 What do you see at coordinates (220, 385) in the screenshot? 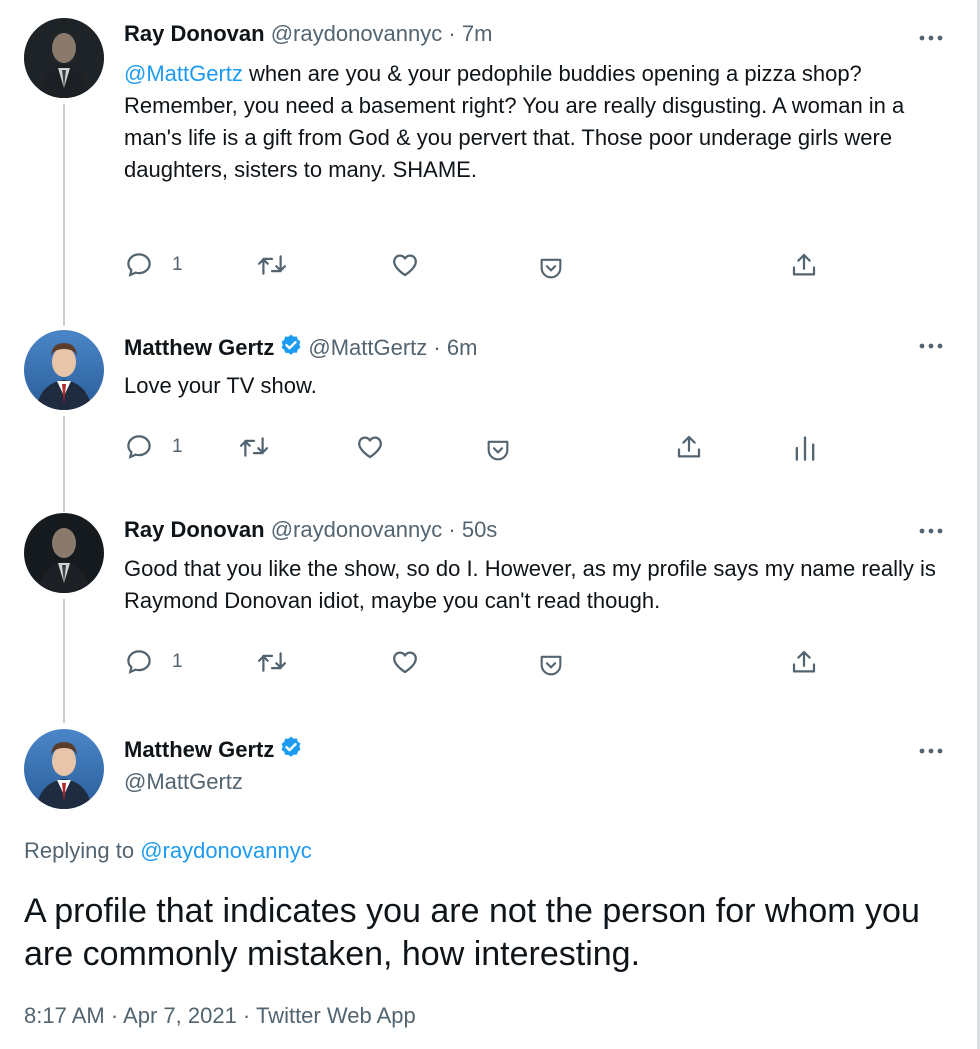
I see `tweet-text: Love your TV show.` at bounding box center [220, 385].